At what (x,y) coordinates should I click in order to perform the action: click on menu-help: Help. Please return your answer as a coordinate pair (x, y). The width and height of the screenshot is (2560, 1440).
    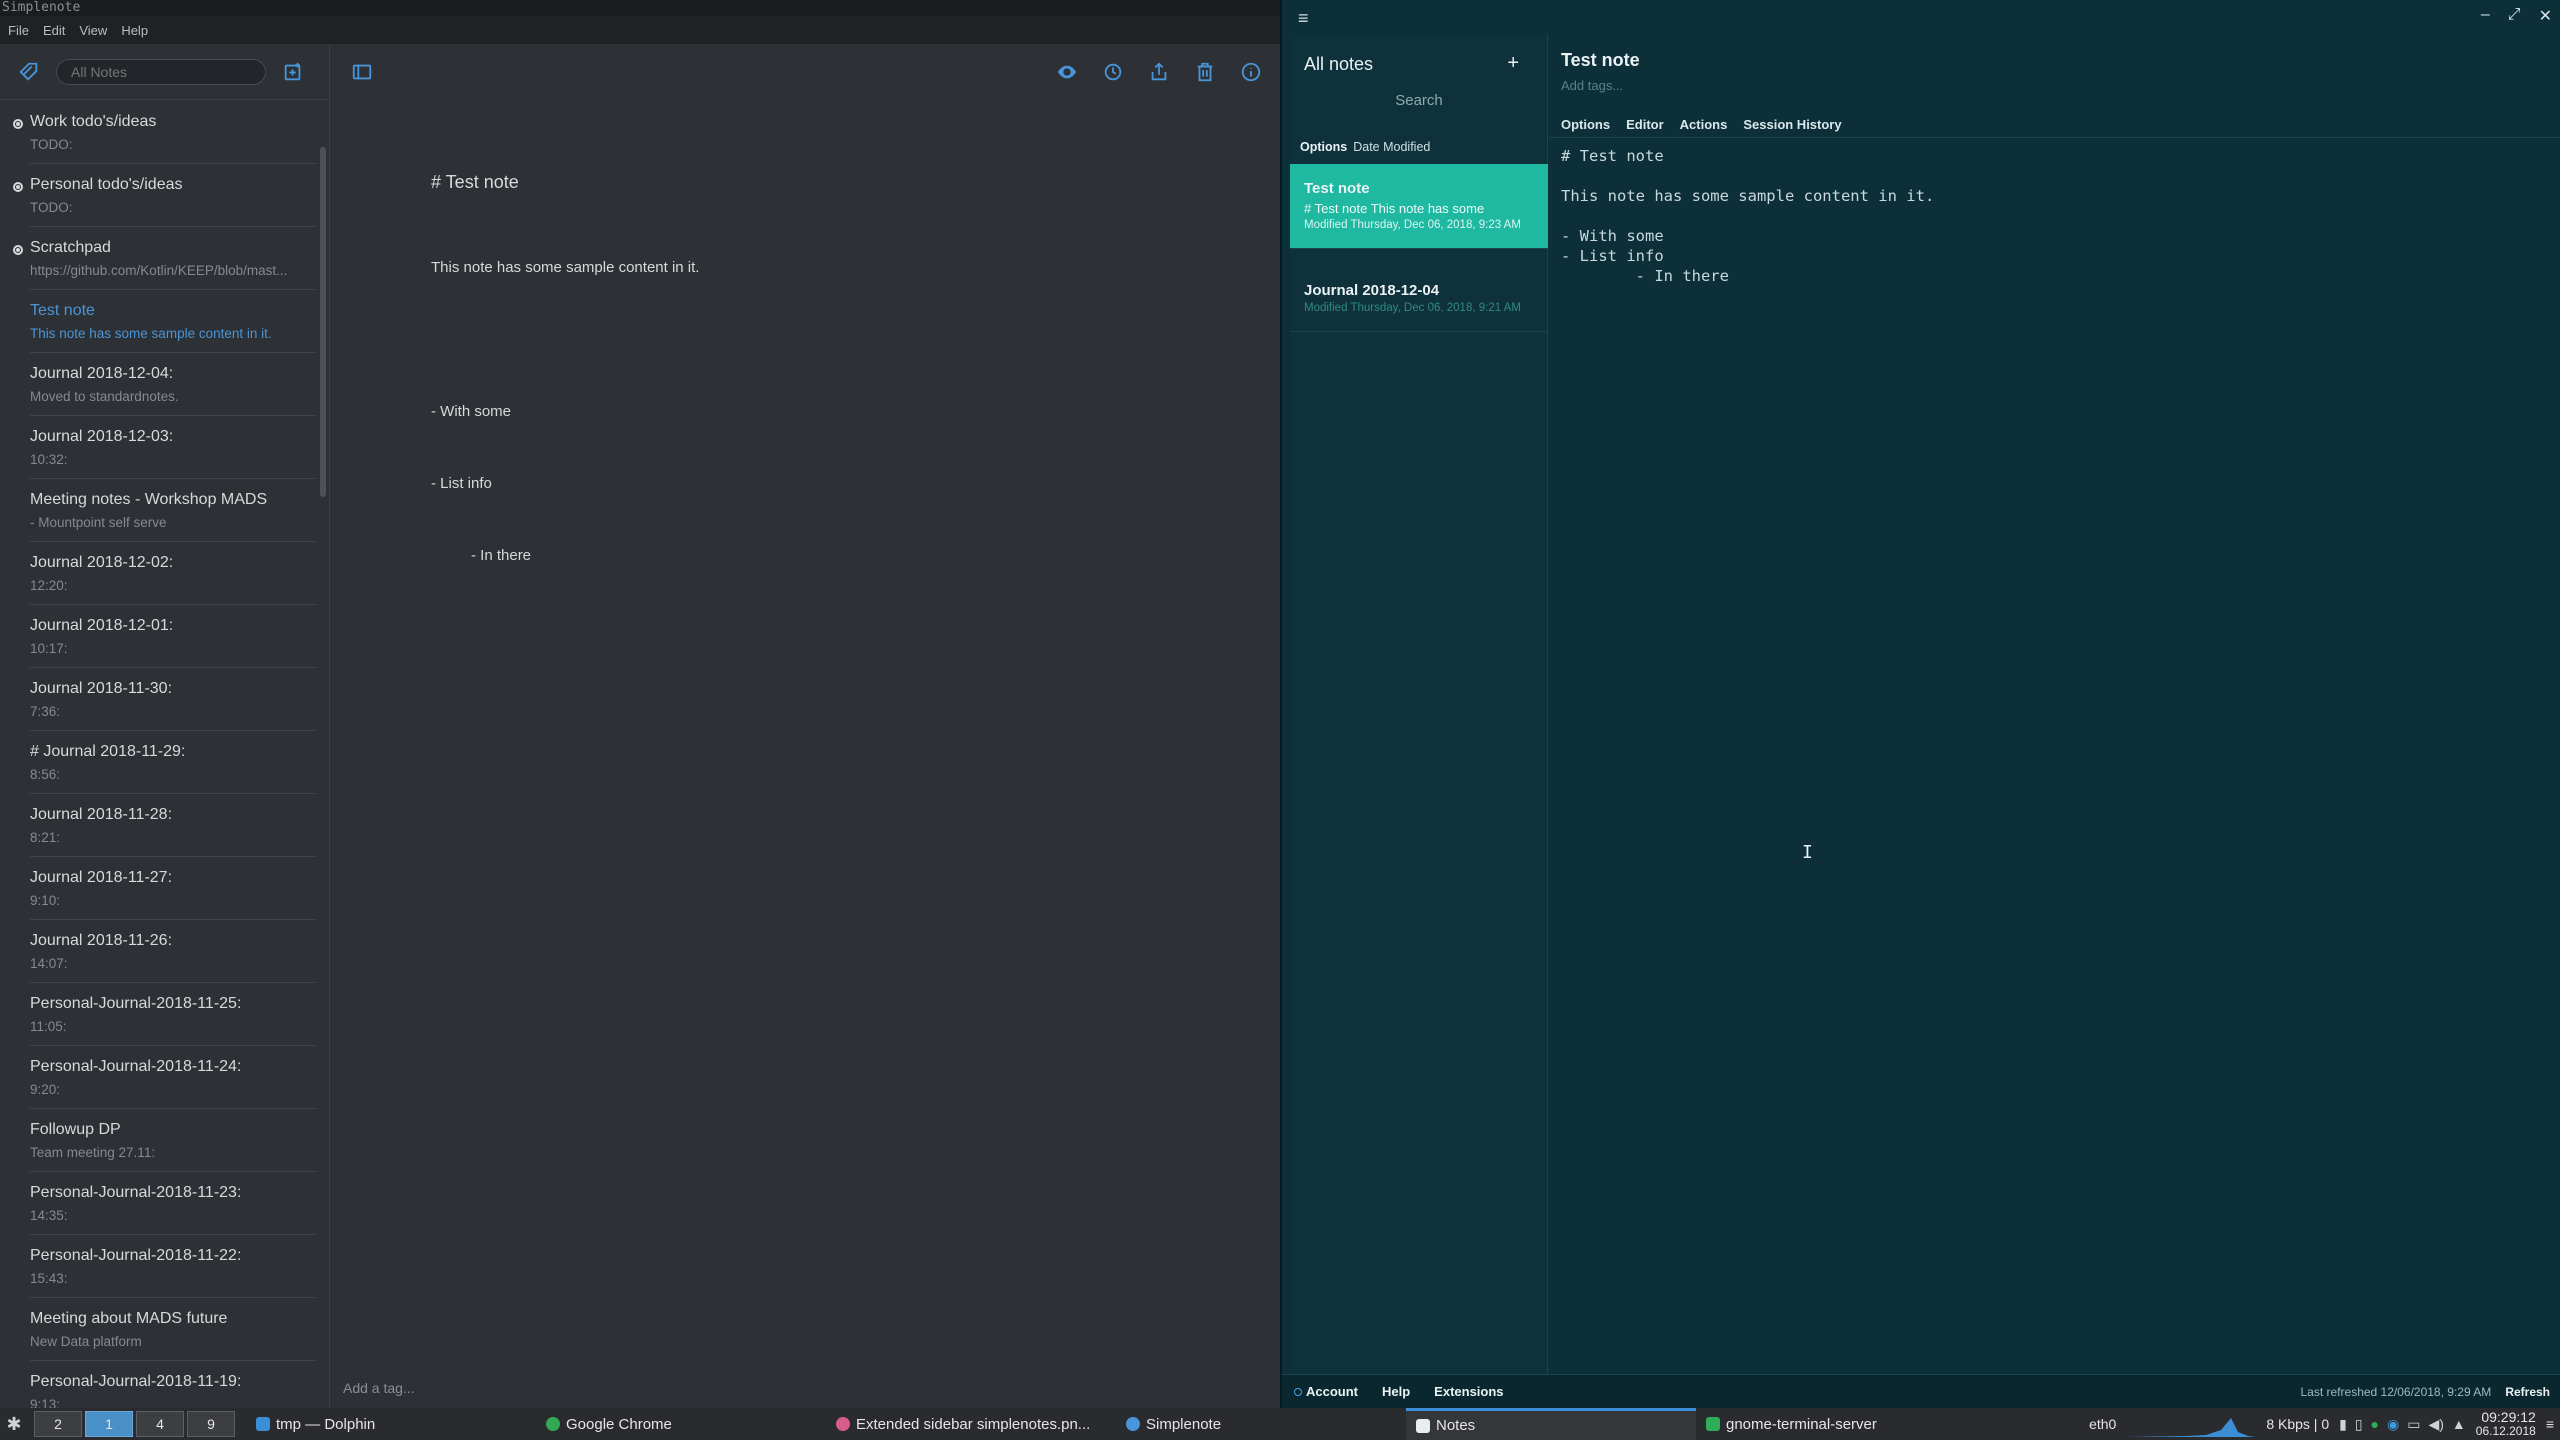
    Looking at the image, I should click on (134, 30).